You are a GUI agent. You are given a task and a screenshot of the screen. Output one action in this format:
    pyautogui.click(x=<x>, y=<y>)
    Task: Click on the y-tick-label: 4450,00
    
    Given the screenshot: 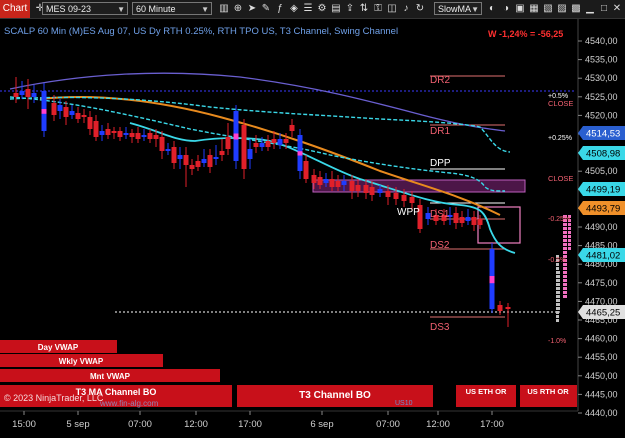 What is the action you would take?
    pyautogui.click(x=601, y=376)
    